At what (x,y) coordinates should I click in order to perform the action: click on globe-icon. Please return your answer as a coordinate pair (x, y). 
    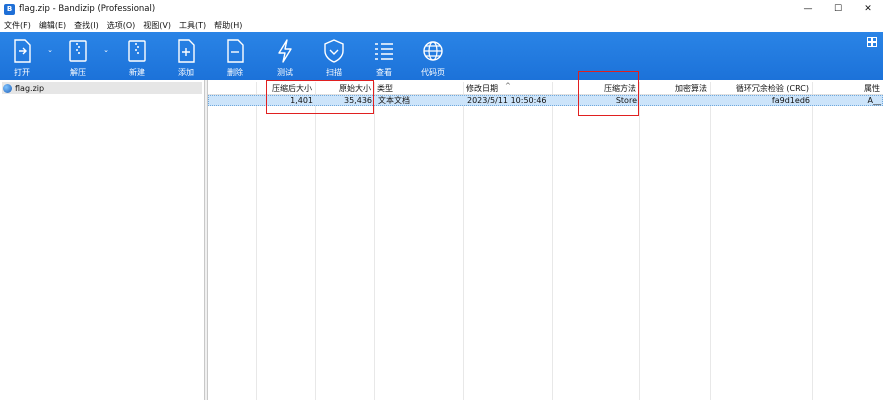
    Looking at the image, I should click on (433, 51).